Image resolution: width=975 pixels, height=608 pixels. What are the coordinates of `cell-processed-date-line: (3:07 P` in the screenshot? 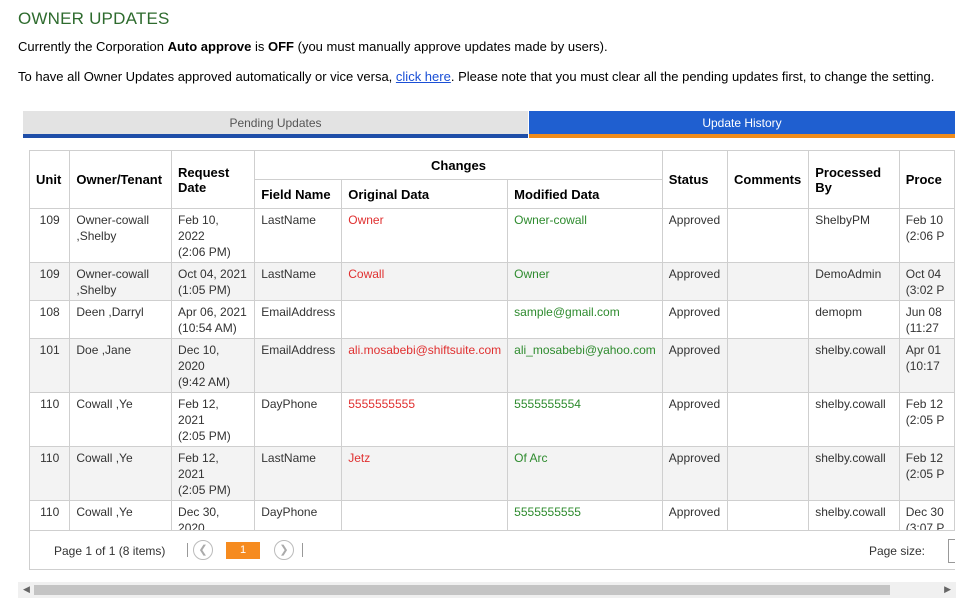 It's located at (925, 525).